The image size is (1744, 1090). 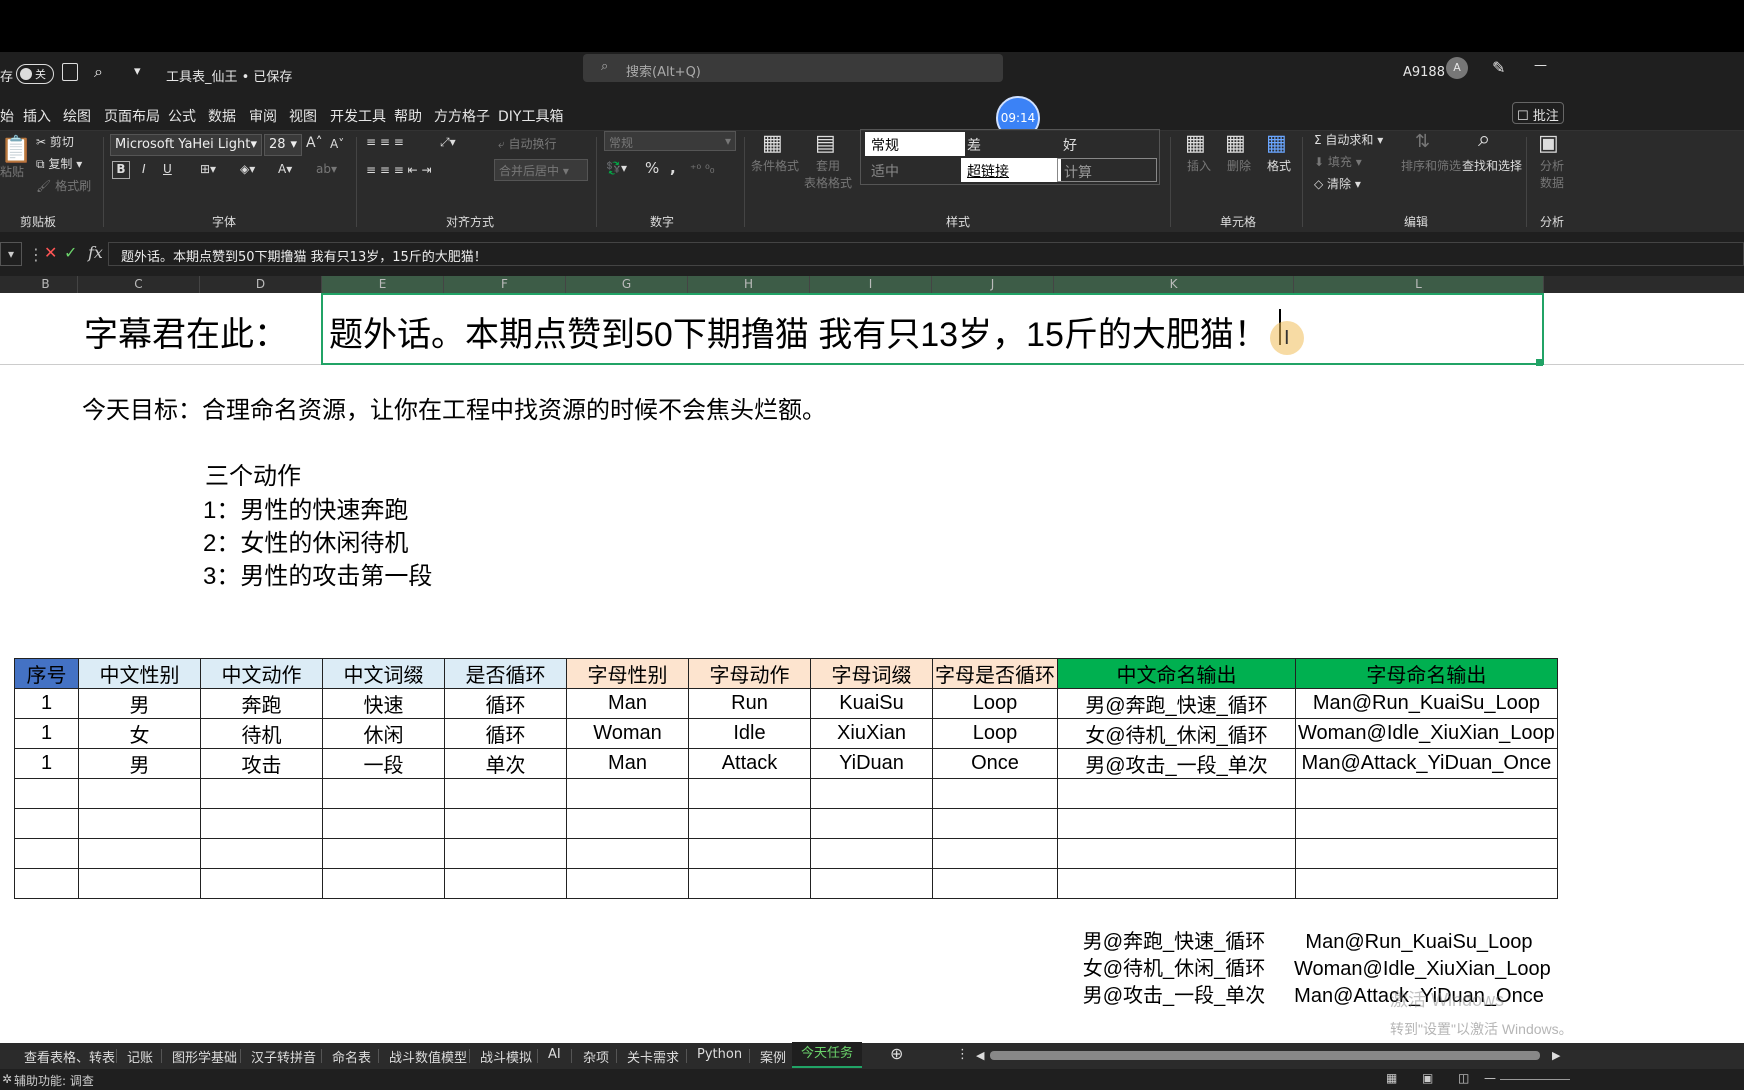 I want to click on style-good: 好, so click(x=1107, y=144).